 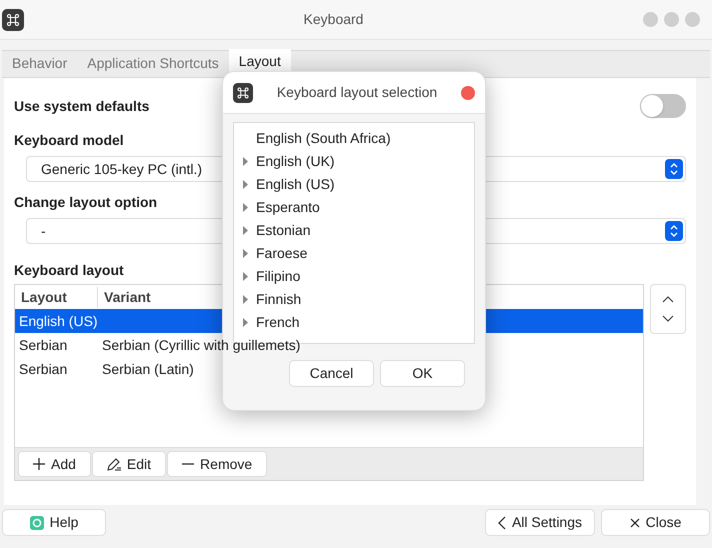 What do you see at coordinates (279, 299) in the screenshot?
I see `list-item-label: Finnish` at bounding box center [279, 299].